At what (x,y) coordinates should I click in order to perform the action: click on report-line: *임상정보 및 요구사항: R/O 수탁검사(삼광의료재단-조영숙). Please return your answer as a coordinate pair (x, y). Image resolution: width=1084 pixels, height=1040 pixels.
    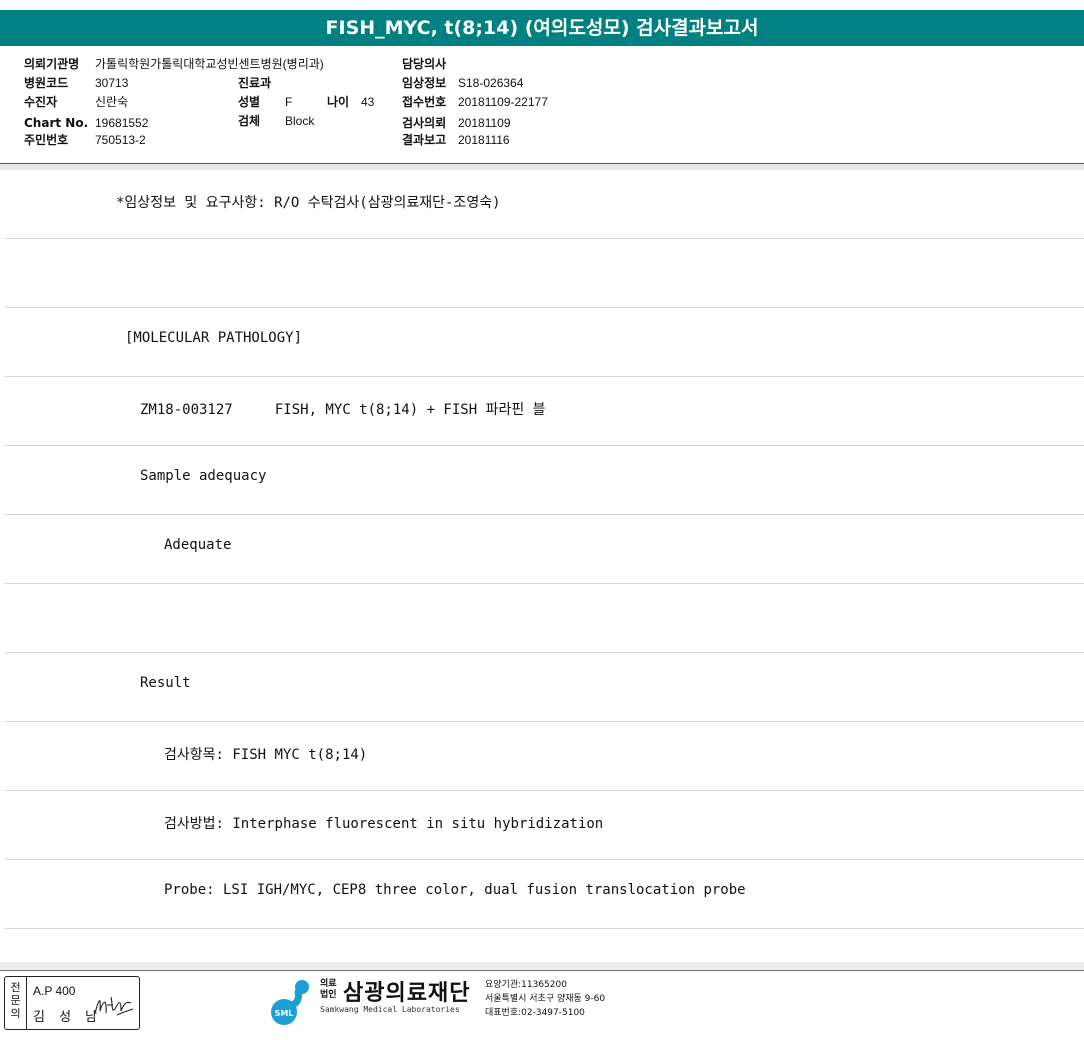
    Looking at the image, I should click on (544, 204).